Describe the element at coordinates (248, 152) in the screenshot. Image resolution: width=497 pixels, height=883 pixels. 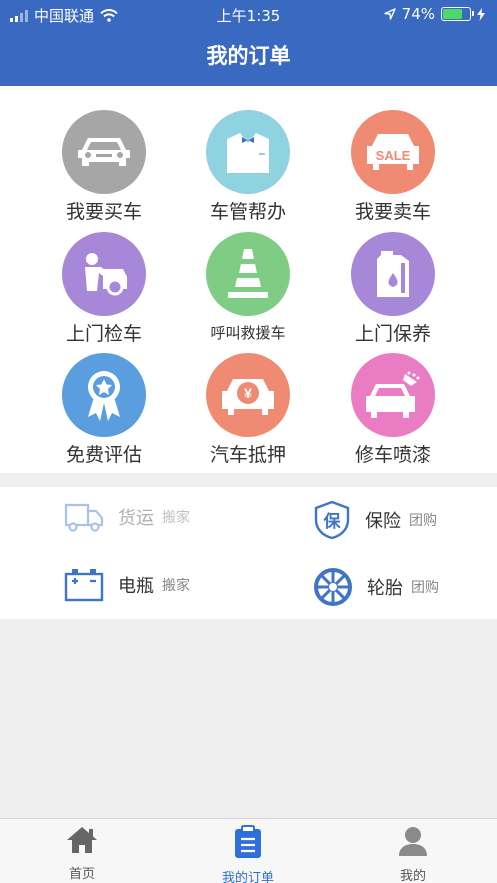
I see `suit-icon` at that location.